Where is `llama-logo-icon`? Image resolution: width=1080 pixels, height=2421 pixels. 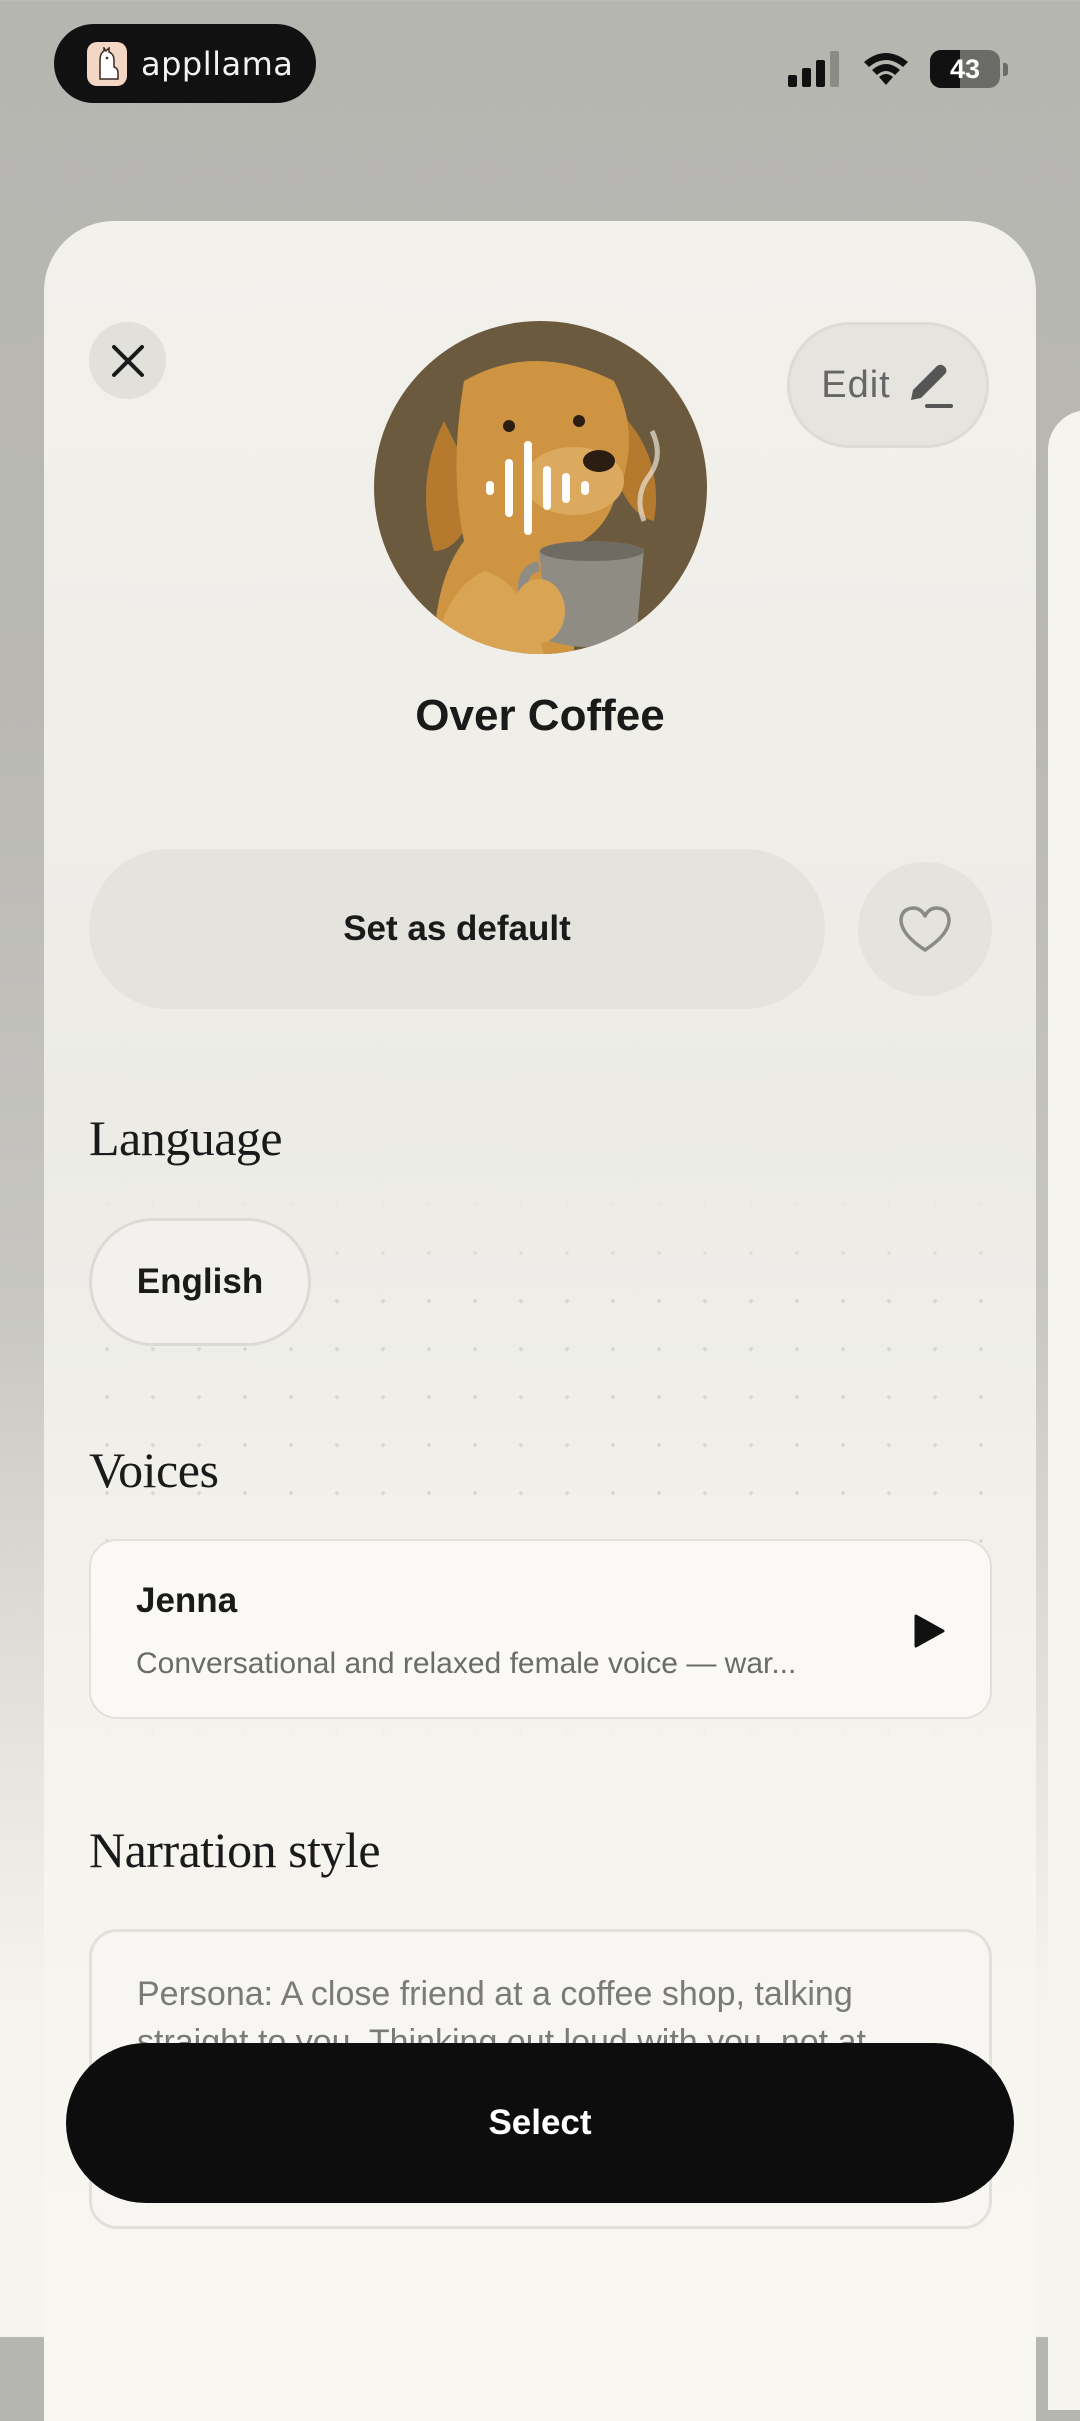
llama-logo-icon is located at coordinates (107, 63).